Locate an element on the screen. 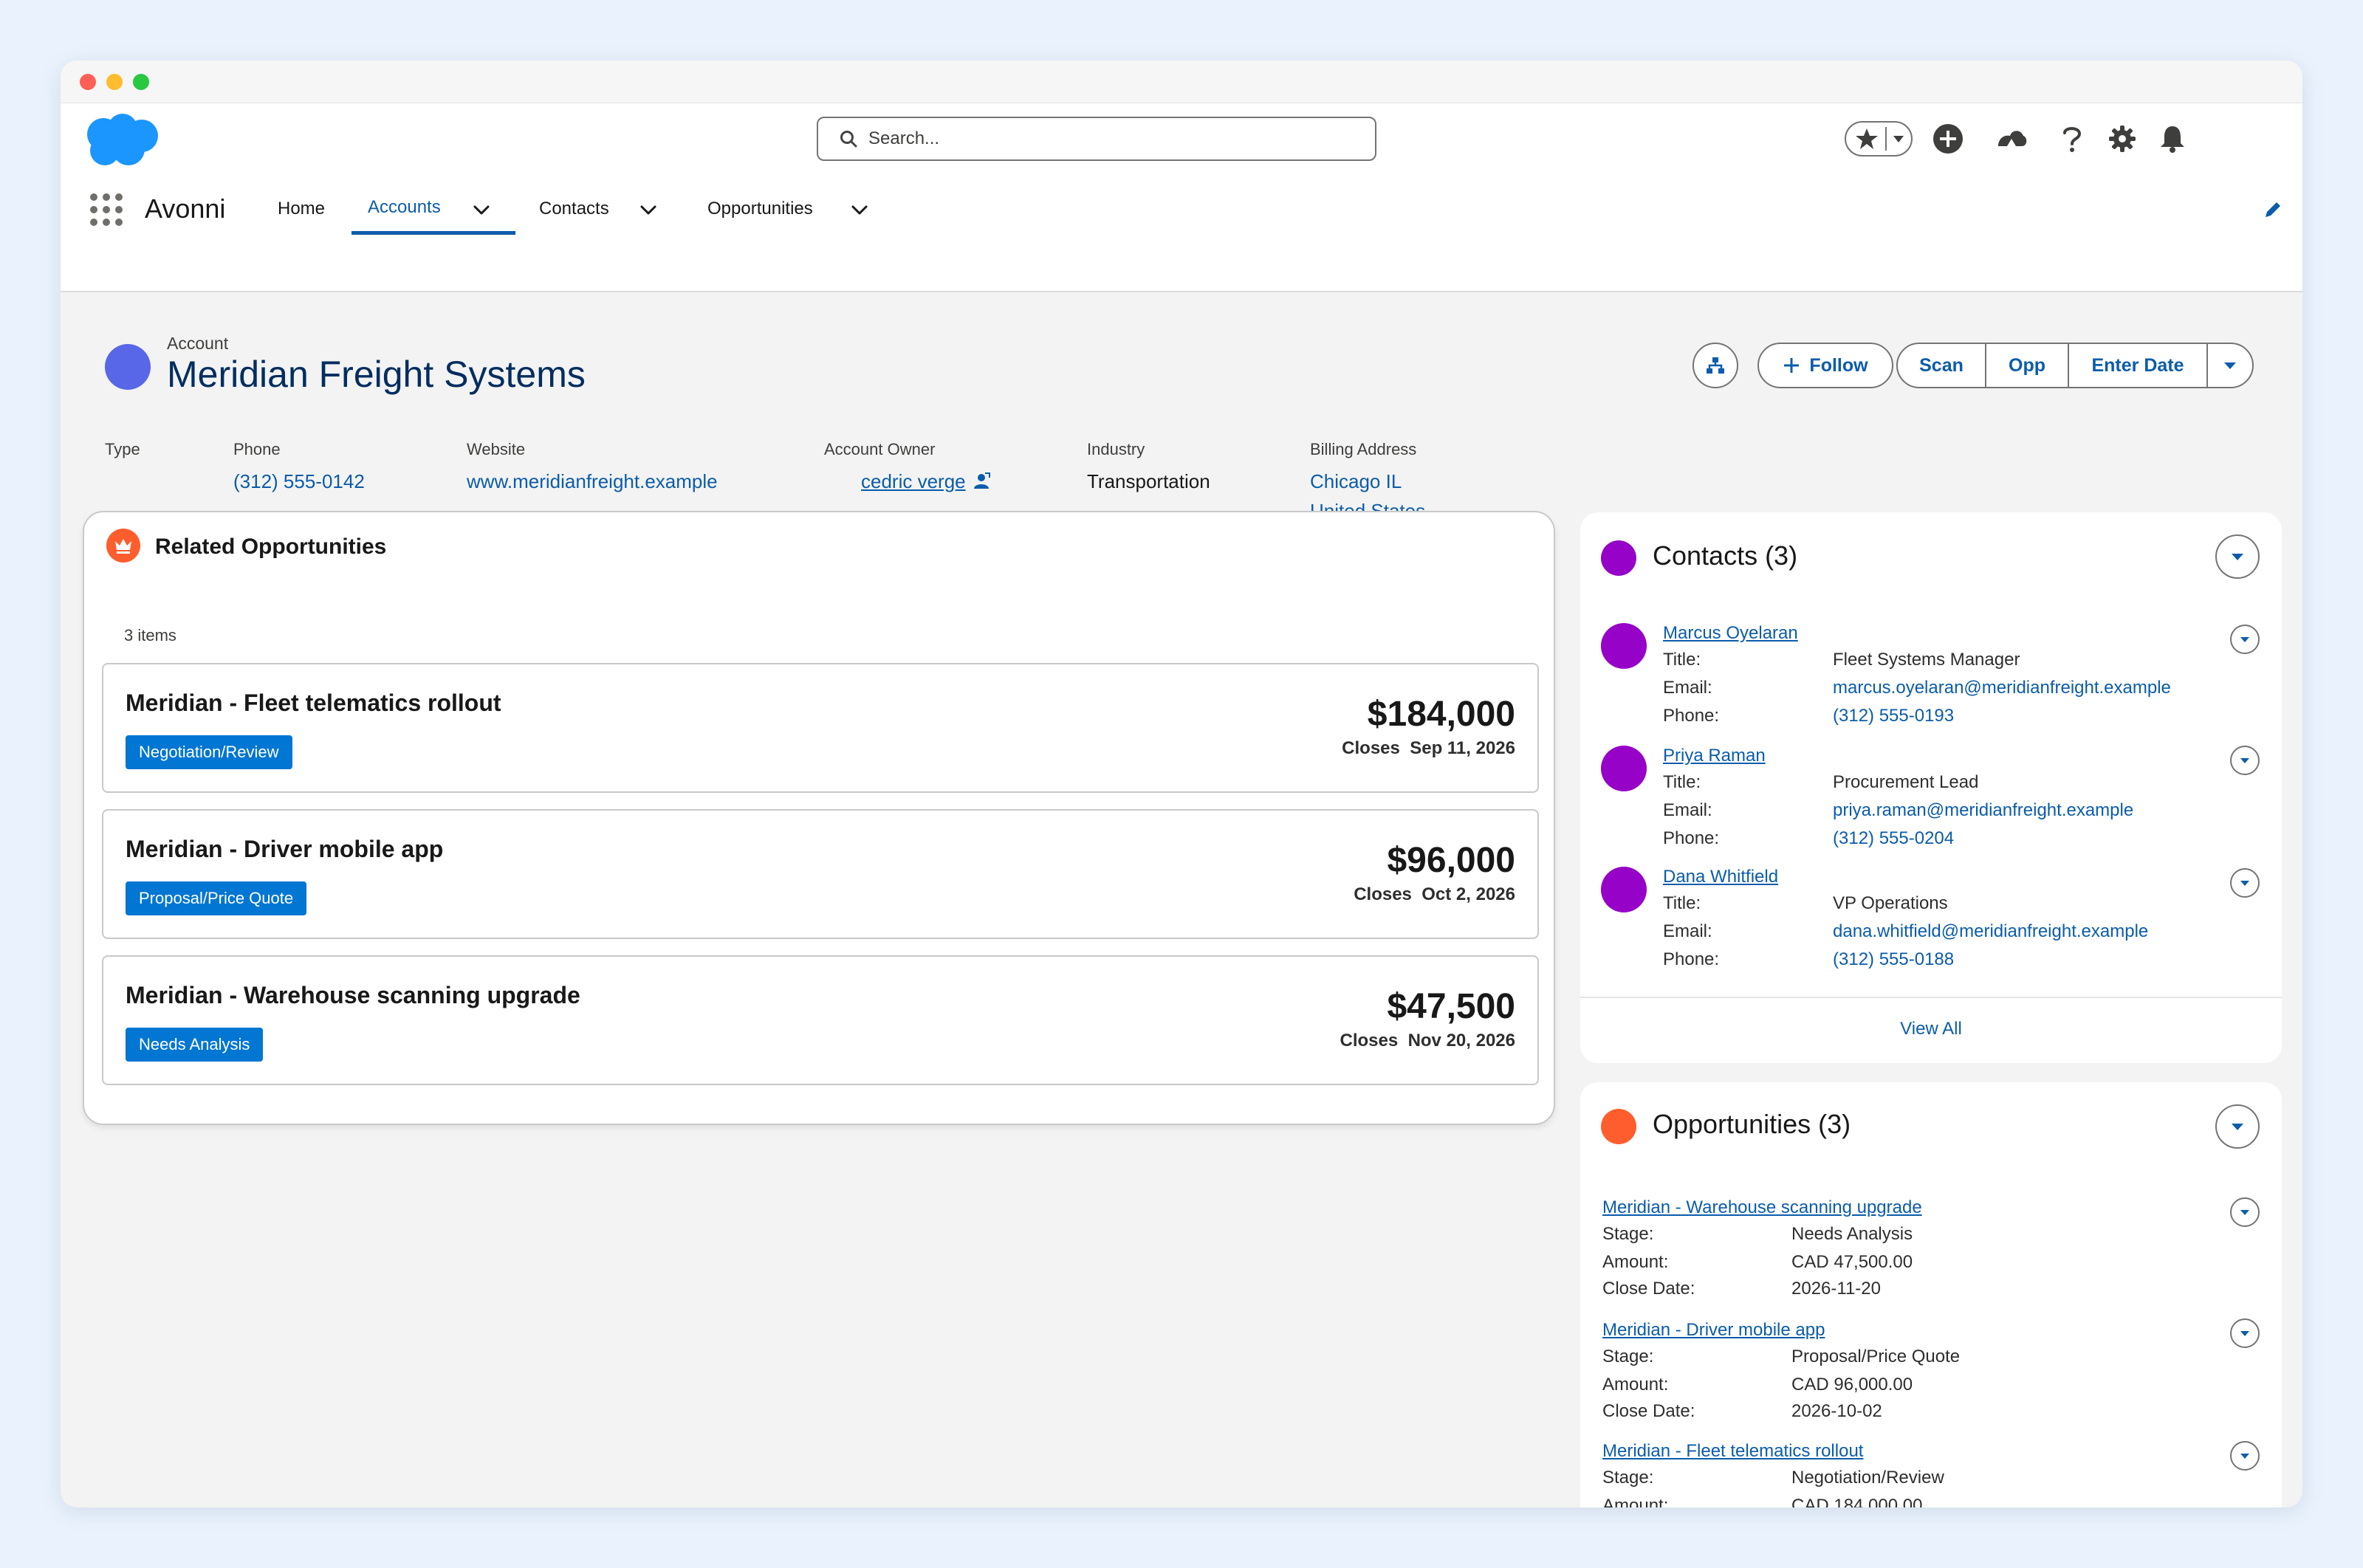  trailhead-button is located at coordinates (2011, 139).